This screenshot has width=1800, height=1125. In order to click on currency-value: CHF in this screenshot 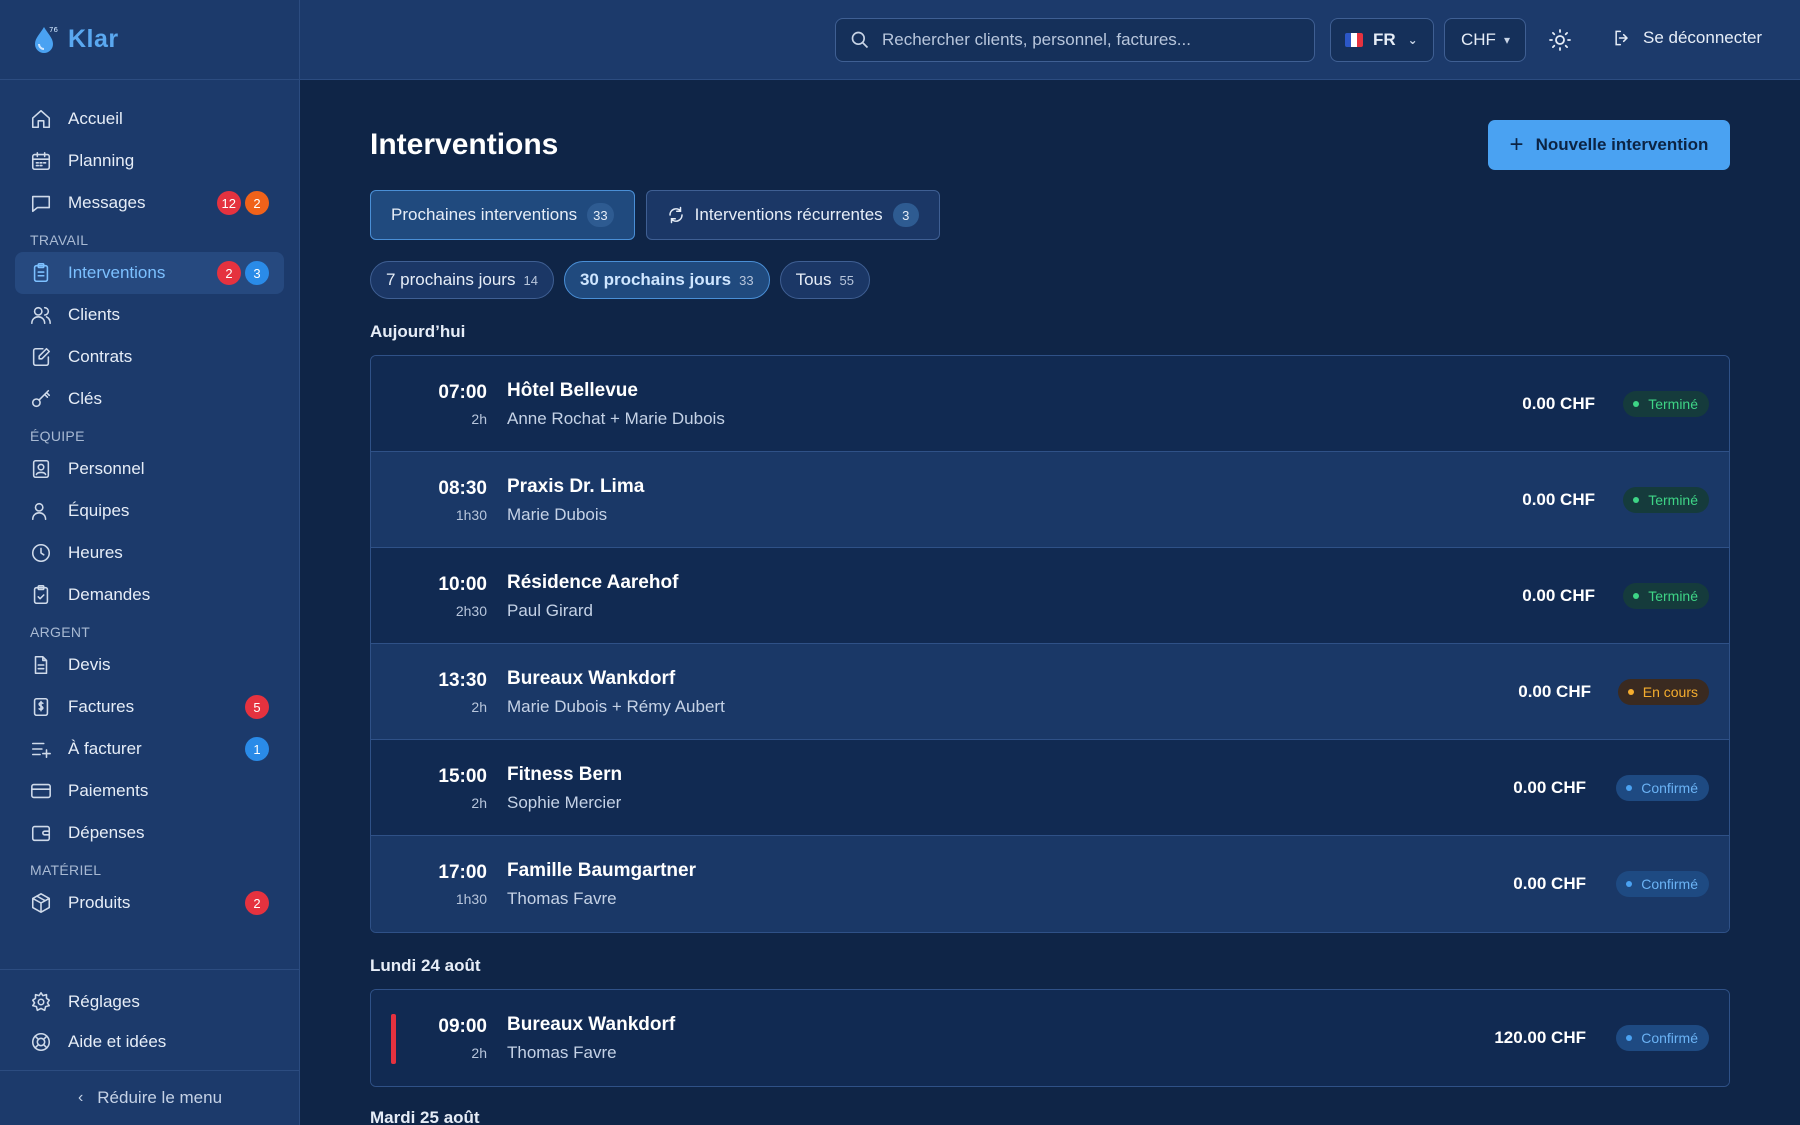, I will do `click(1478, 39)`.